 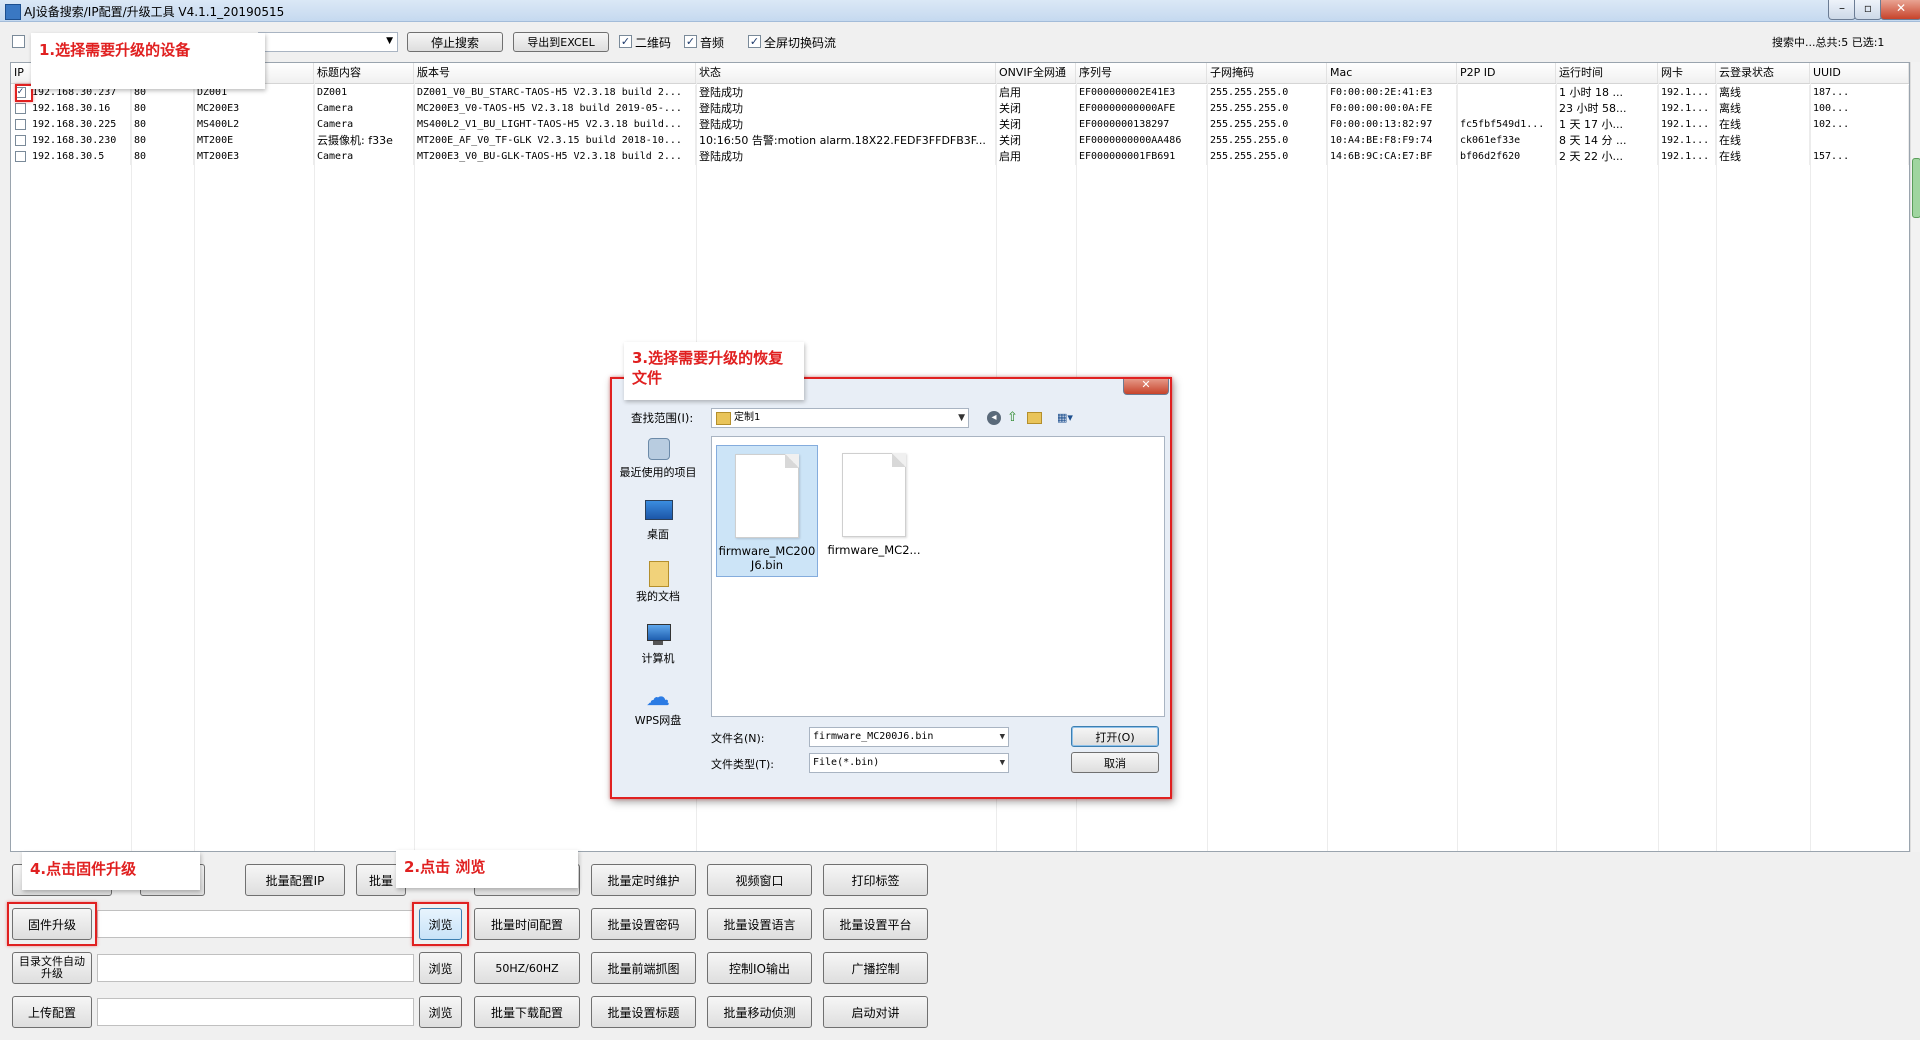 I want to click on table-cell: F0:00:00:13:82:97, so click(x=1392, y=125).